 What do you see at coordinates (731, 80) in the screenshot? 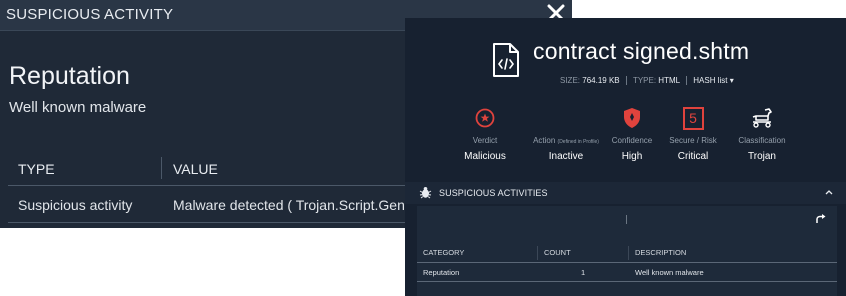
I see `caret-down-icon: ▾` at bounding box center [731, 80].